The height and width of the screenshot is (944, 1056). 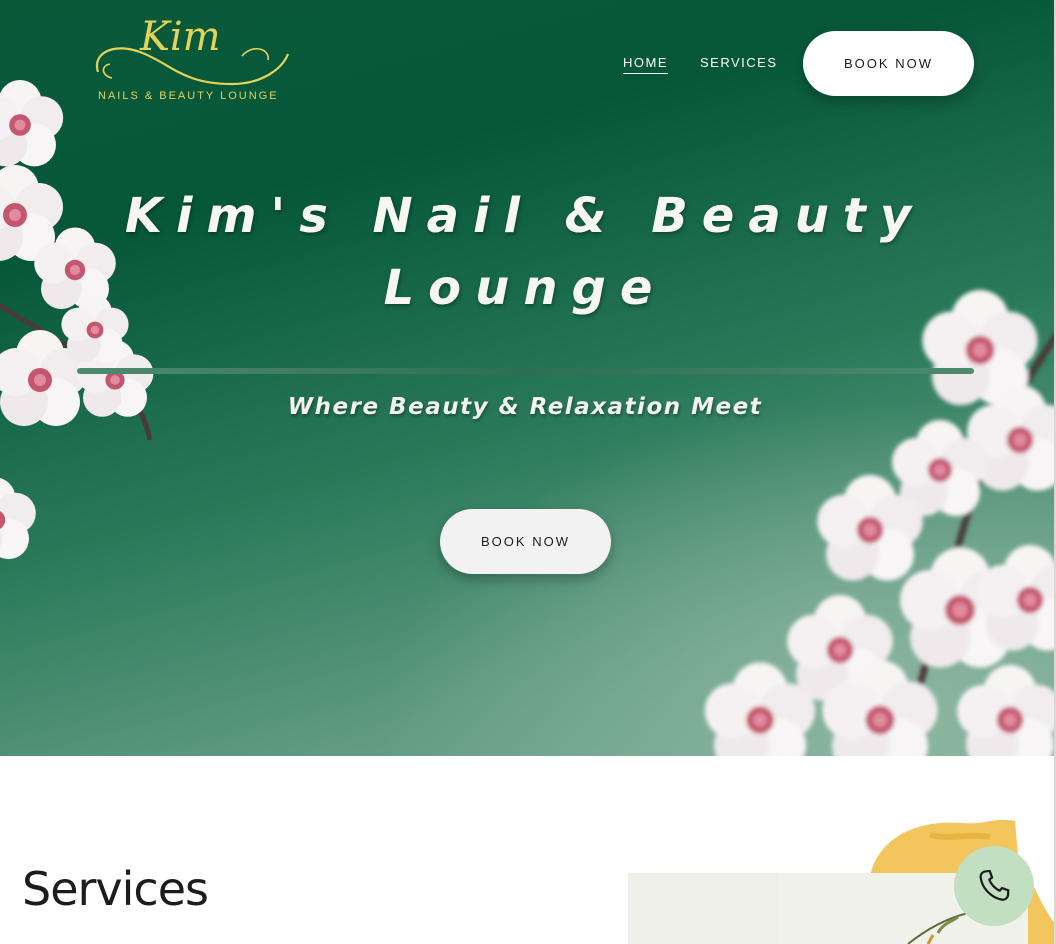 I want to click on header-book-now-button: BOOK NOW, so click(x=888, y=63).